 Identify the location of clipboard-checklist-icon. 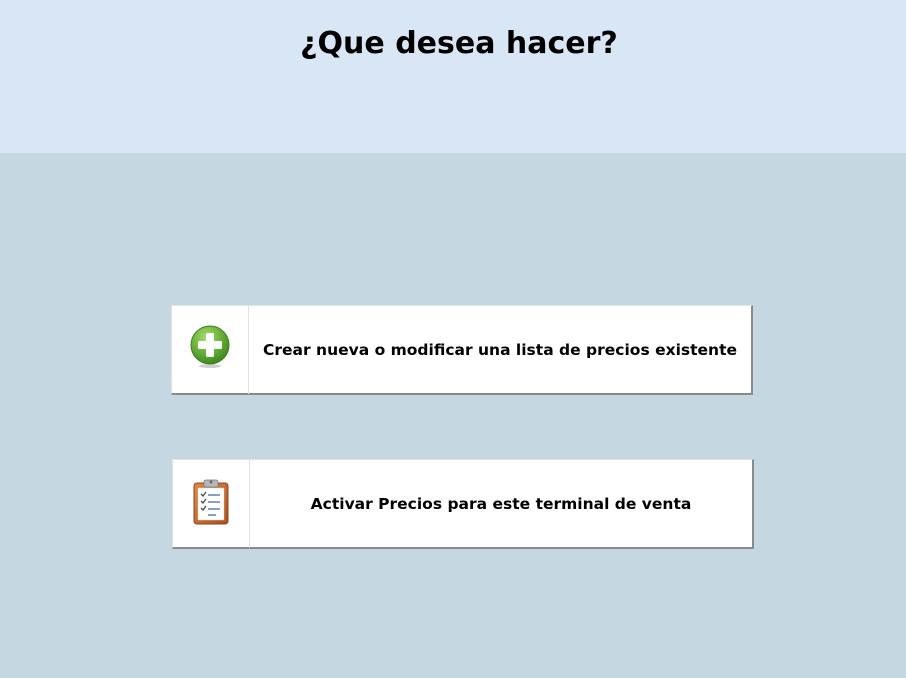
(211, 504).